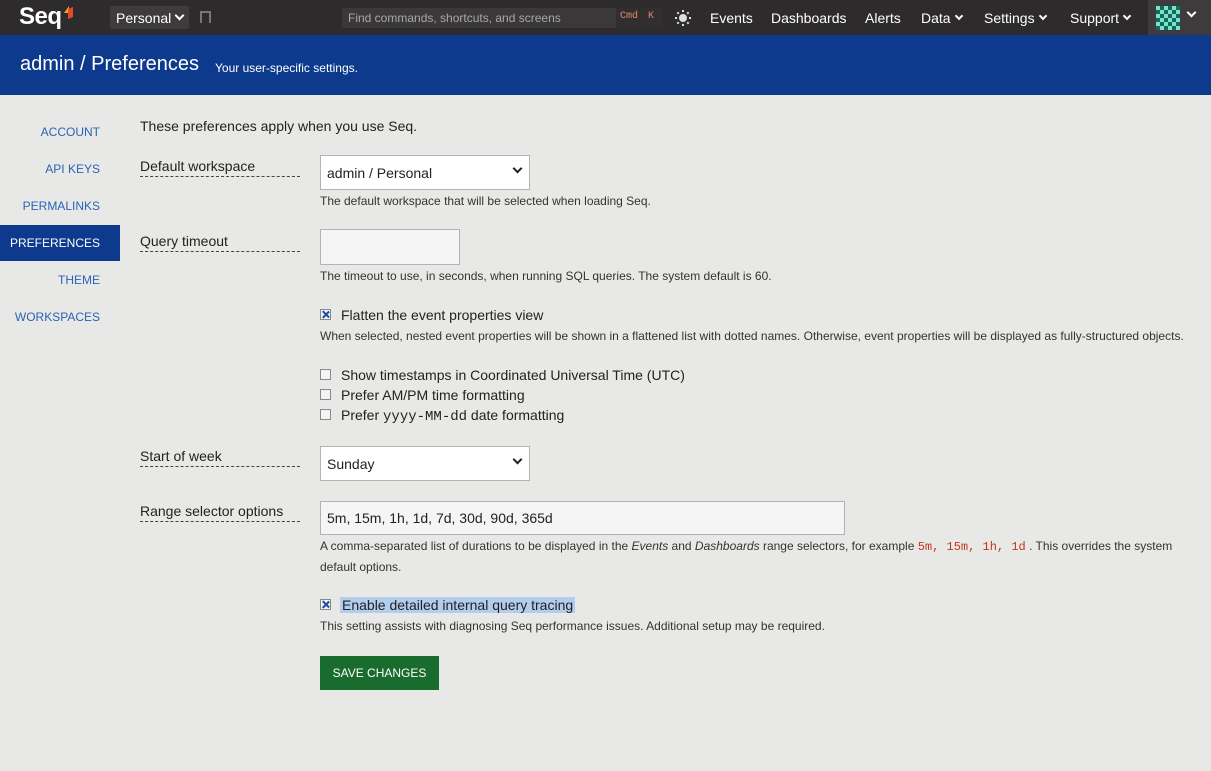 The image size is (1211, 771). What do you see at coordinates (1168, 18) in the screenshot?
I see `avatar` at bounding box center [1168, 18].